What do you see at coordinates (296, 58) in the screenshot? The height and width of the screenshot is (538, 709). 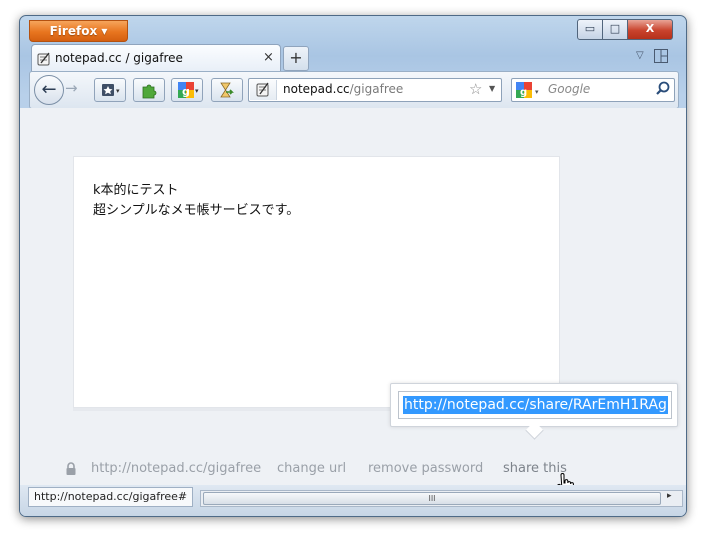 I see `new-tab-button: +` at bounding box center [296, 58].